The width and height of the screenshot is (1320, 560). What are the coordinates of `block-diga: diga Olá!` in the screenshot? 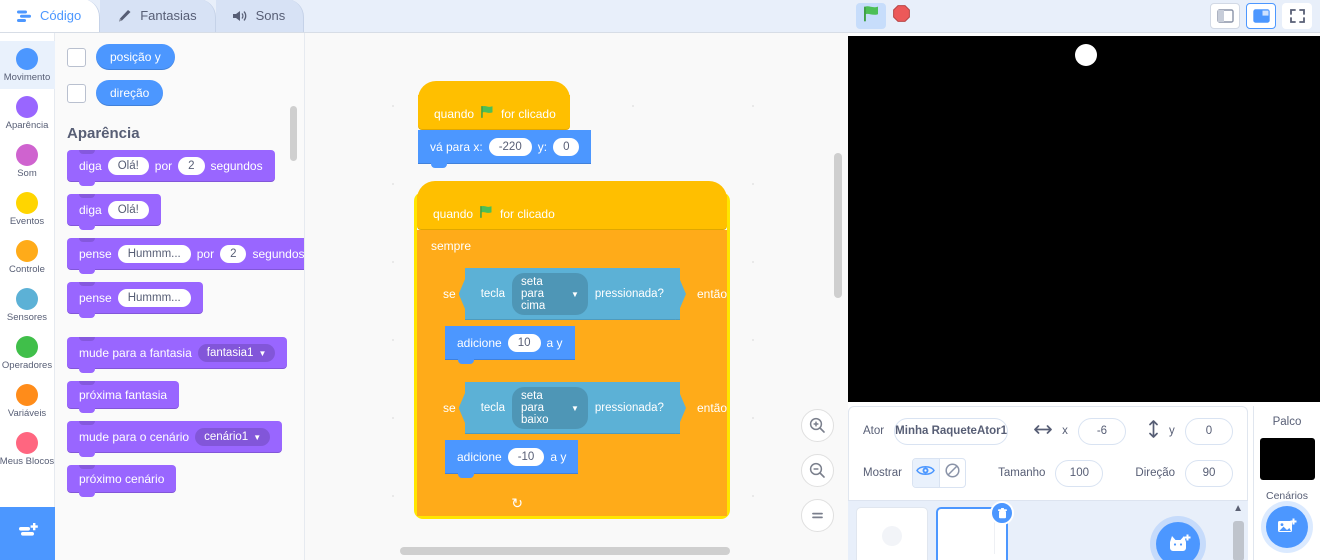 It's located at (114, 212).